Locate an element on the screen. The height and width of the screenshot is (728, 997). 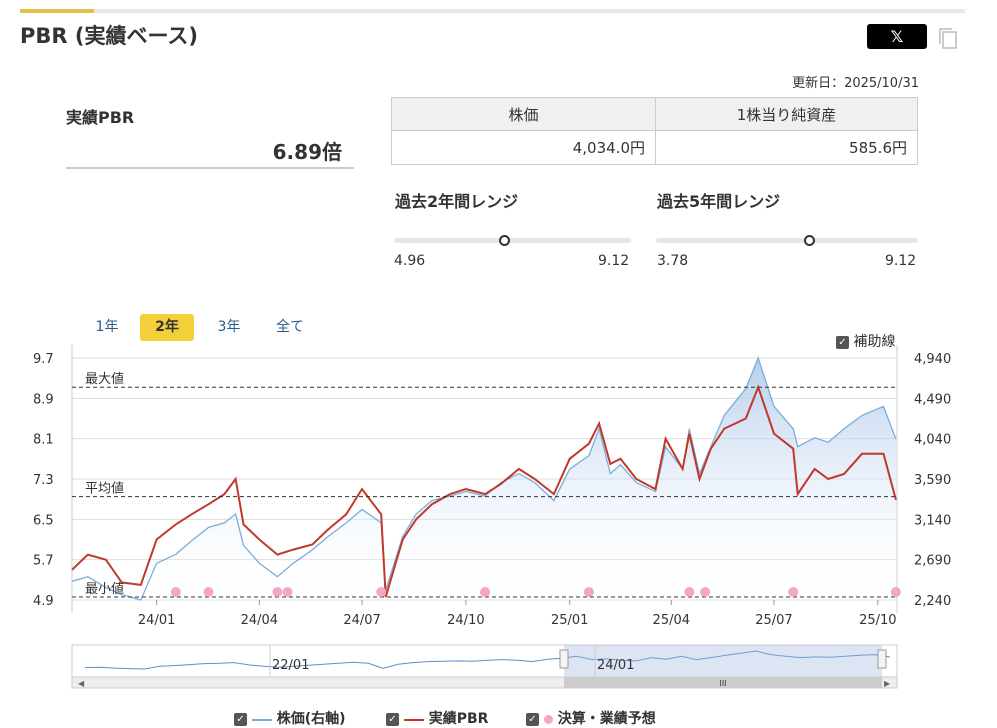
page-title: PBR (実績ベース) is located at coordinates (109, 36).